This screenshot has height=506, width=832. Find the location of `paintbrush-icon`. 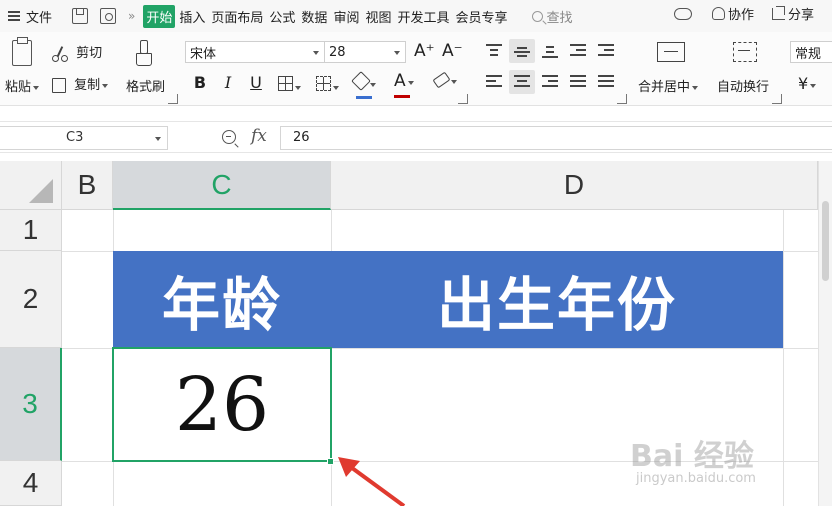

paintbrush-icon is located at coordinates (144, 53).